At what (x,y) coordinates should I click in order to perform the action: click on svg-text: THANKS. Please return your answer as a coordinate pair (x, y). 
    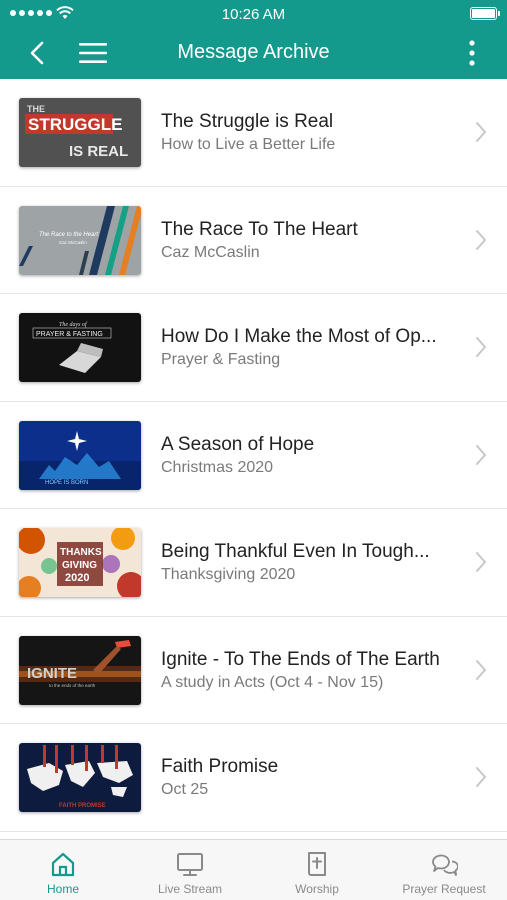
    Looking at the image, I should click on (81, 552).